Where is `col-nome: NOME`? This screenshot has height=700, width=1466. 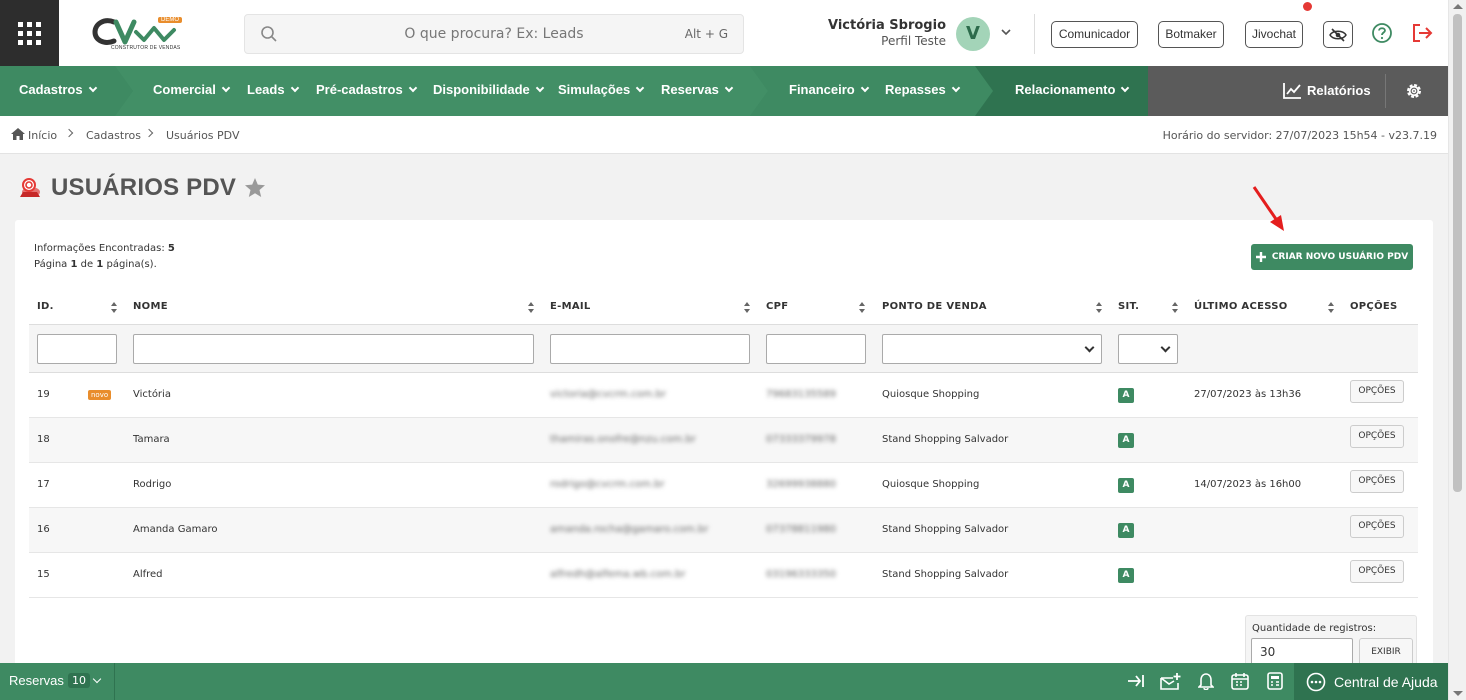 col-nome: NOME is located at coordinates (150, 306).